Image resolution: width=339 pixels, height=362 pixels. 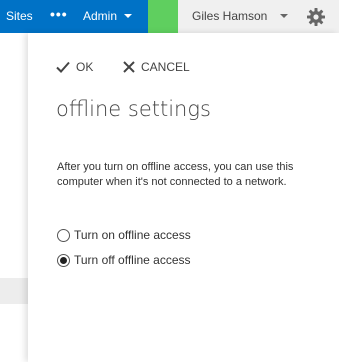 I want to click on cancel-label: CANCEL, so click(x=165, y=67).